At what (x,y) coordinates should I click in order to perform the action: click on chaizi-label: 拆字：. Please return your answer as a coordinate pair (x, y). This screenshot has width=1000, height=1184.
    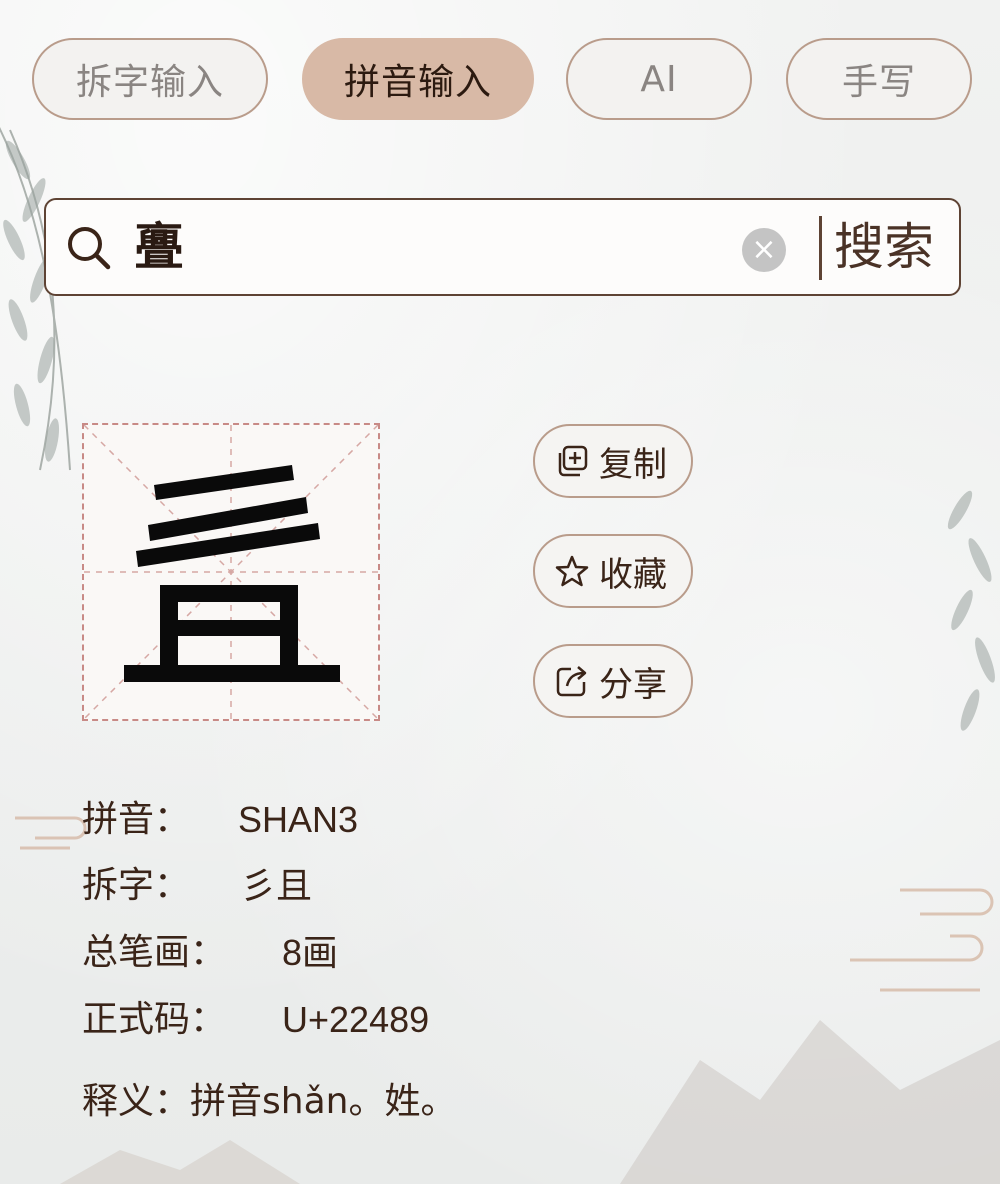
    Looking at the image, I should click on (136, 885).